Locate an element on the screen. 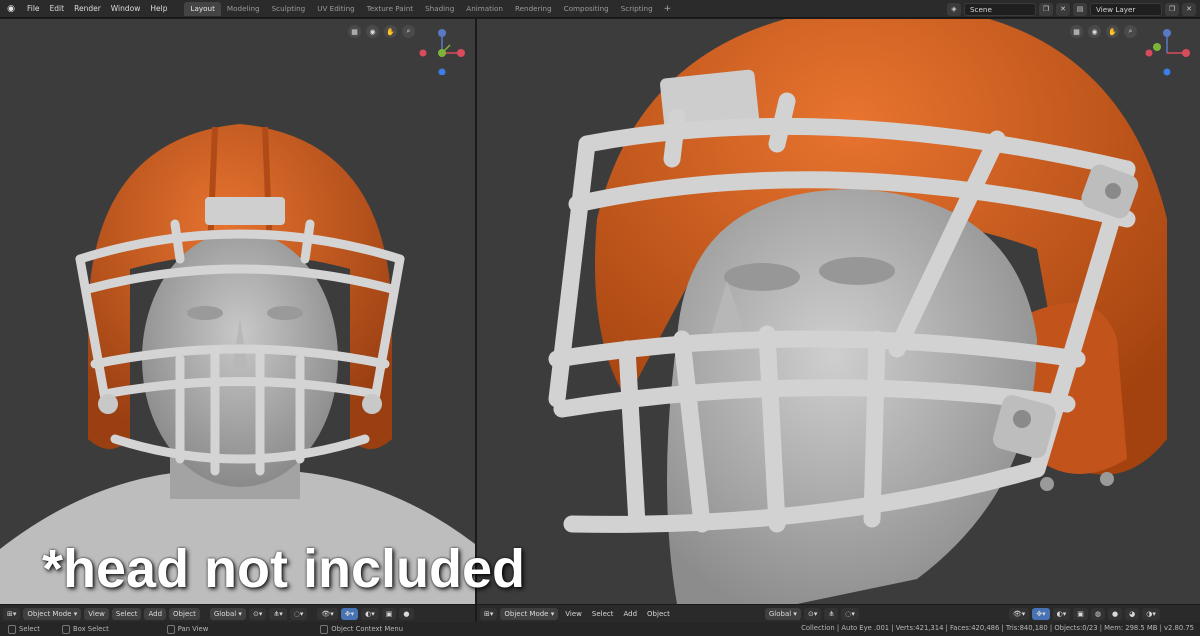 This screenshot has width=1200, height=636. tab-modeling: Modeling is located at coordinates (243, 9).